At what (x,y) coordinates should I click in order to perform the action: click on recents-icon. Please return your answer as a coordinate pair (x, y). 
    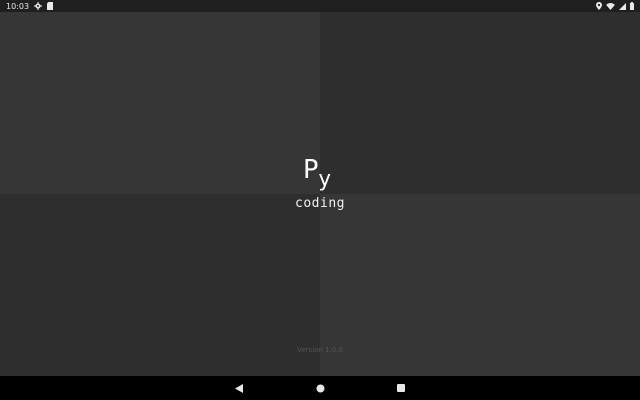
    Looking at the image, I should click on (401, 388).